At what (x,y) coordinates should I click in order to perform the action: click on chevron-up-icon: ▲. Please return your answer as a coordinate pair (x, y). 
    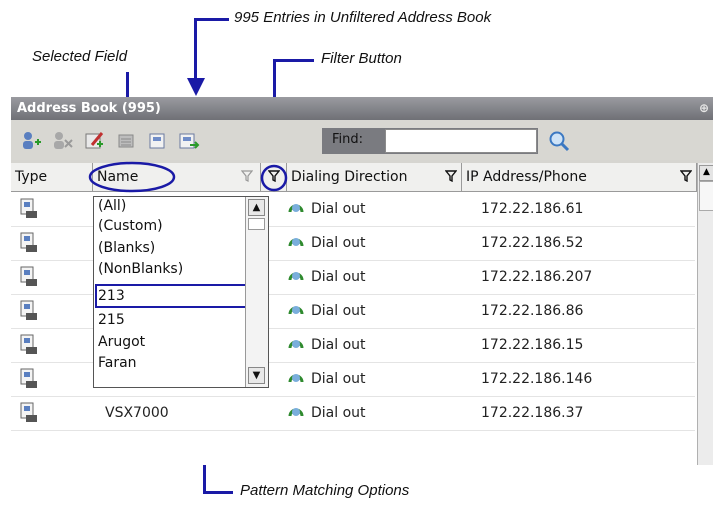
    Looking at the image, I should click on (256, 207).